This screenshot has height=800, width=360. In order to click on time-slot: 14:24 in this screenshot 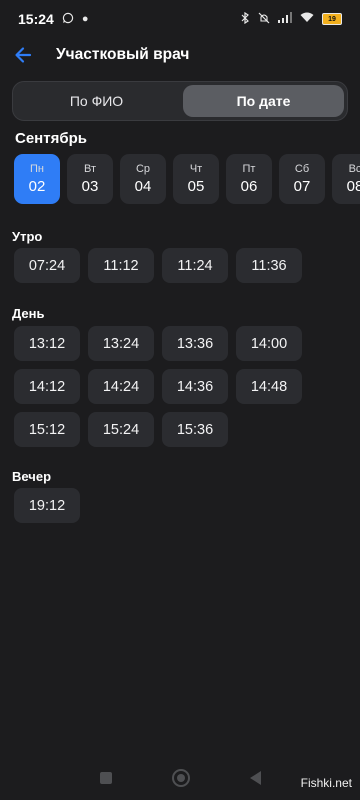, I will do `click(121, 386)`.